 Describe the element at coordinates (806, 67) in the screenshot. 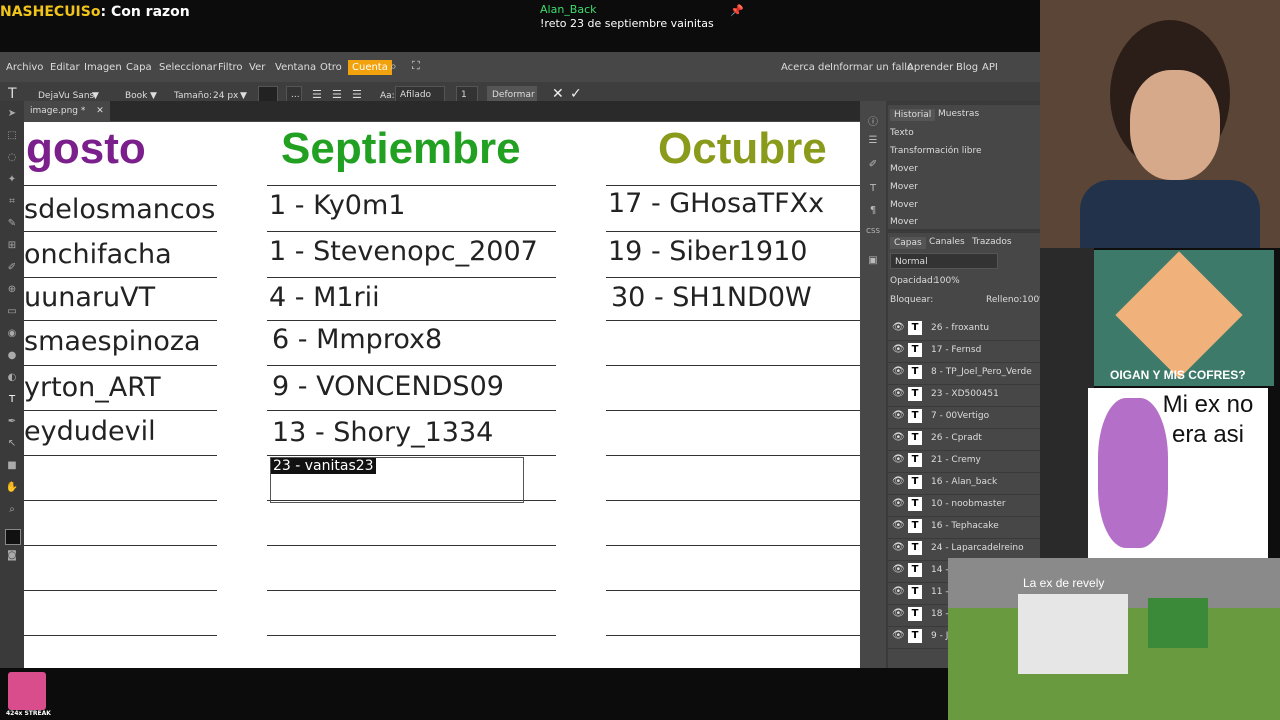

I see `menu-acerca: Acerca de` at that location.